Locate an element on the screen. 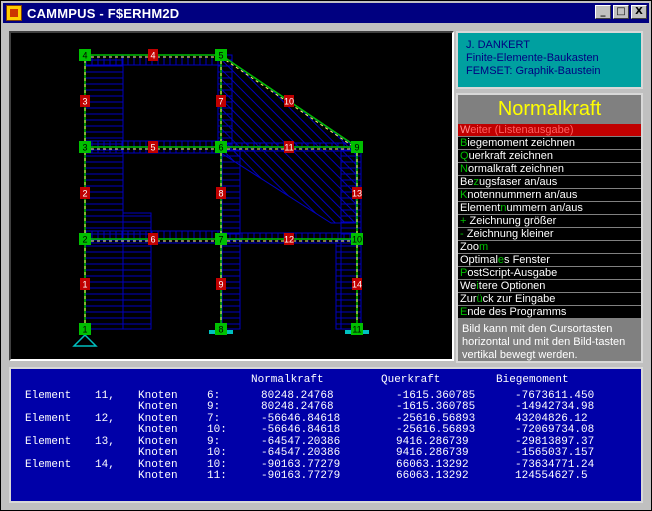 The width and height of the screenshot is (652, 511). menu-item-pre: Be is located at coordinates (467, 182).